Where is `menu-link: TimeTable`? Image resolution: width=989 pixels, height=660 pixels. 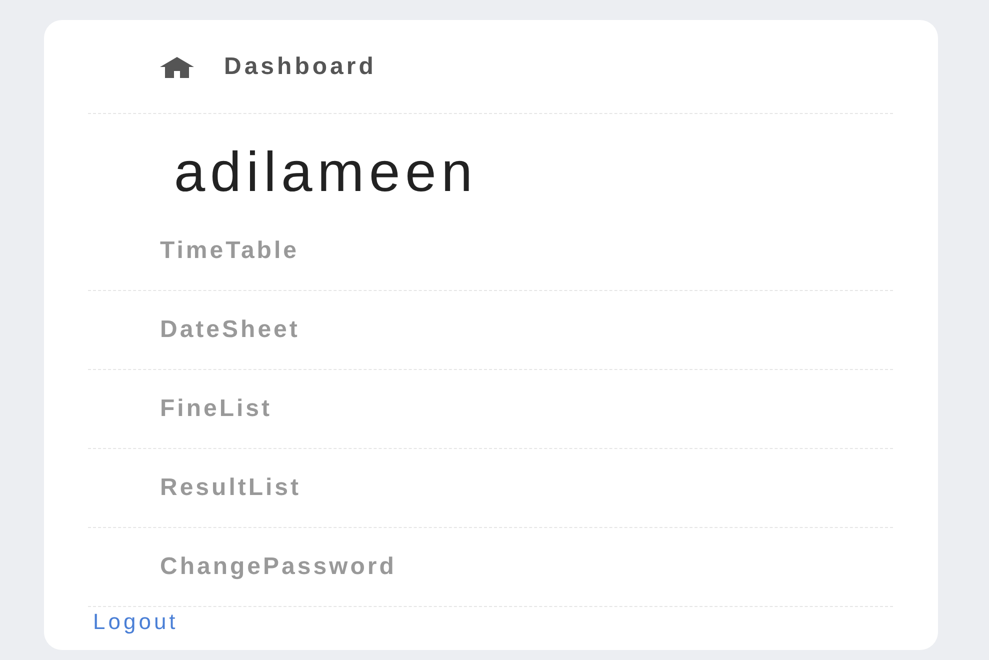
menu-link: TimeTable is located at coordinates (229, 251).